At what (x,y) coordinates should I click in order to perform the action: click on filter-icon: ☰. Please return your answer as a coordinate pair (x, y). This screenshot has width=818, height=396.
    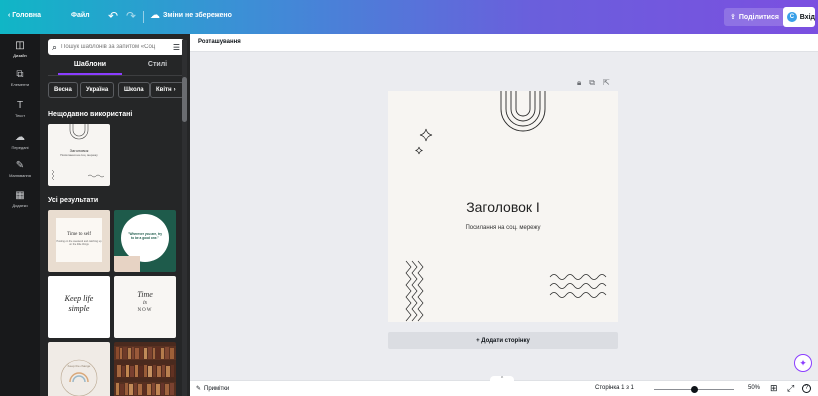
    Looking at the image, I should click on (176, 47).